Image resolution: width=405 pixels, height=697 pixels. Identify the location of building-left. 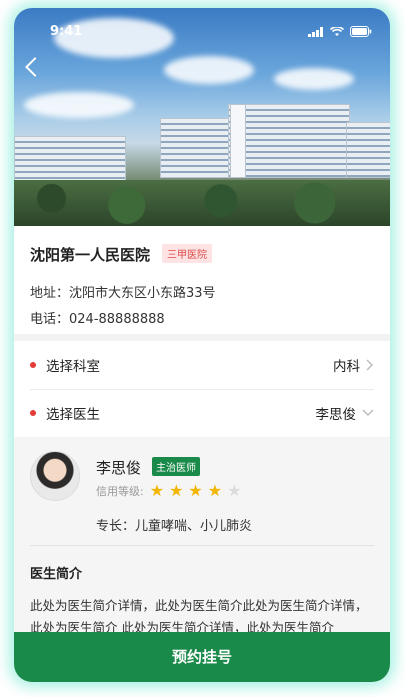
(70, 159).